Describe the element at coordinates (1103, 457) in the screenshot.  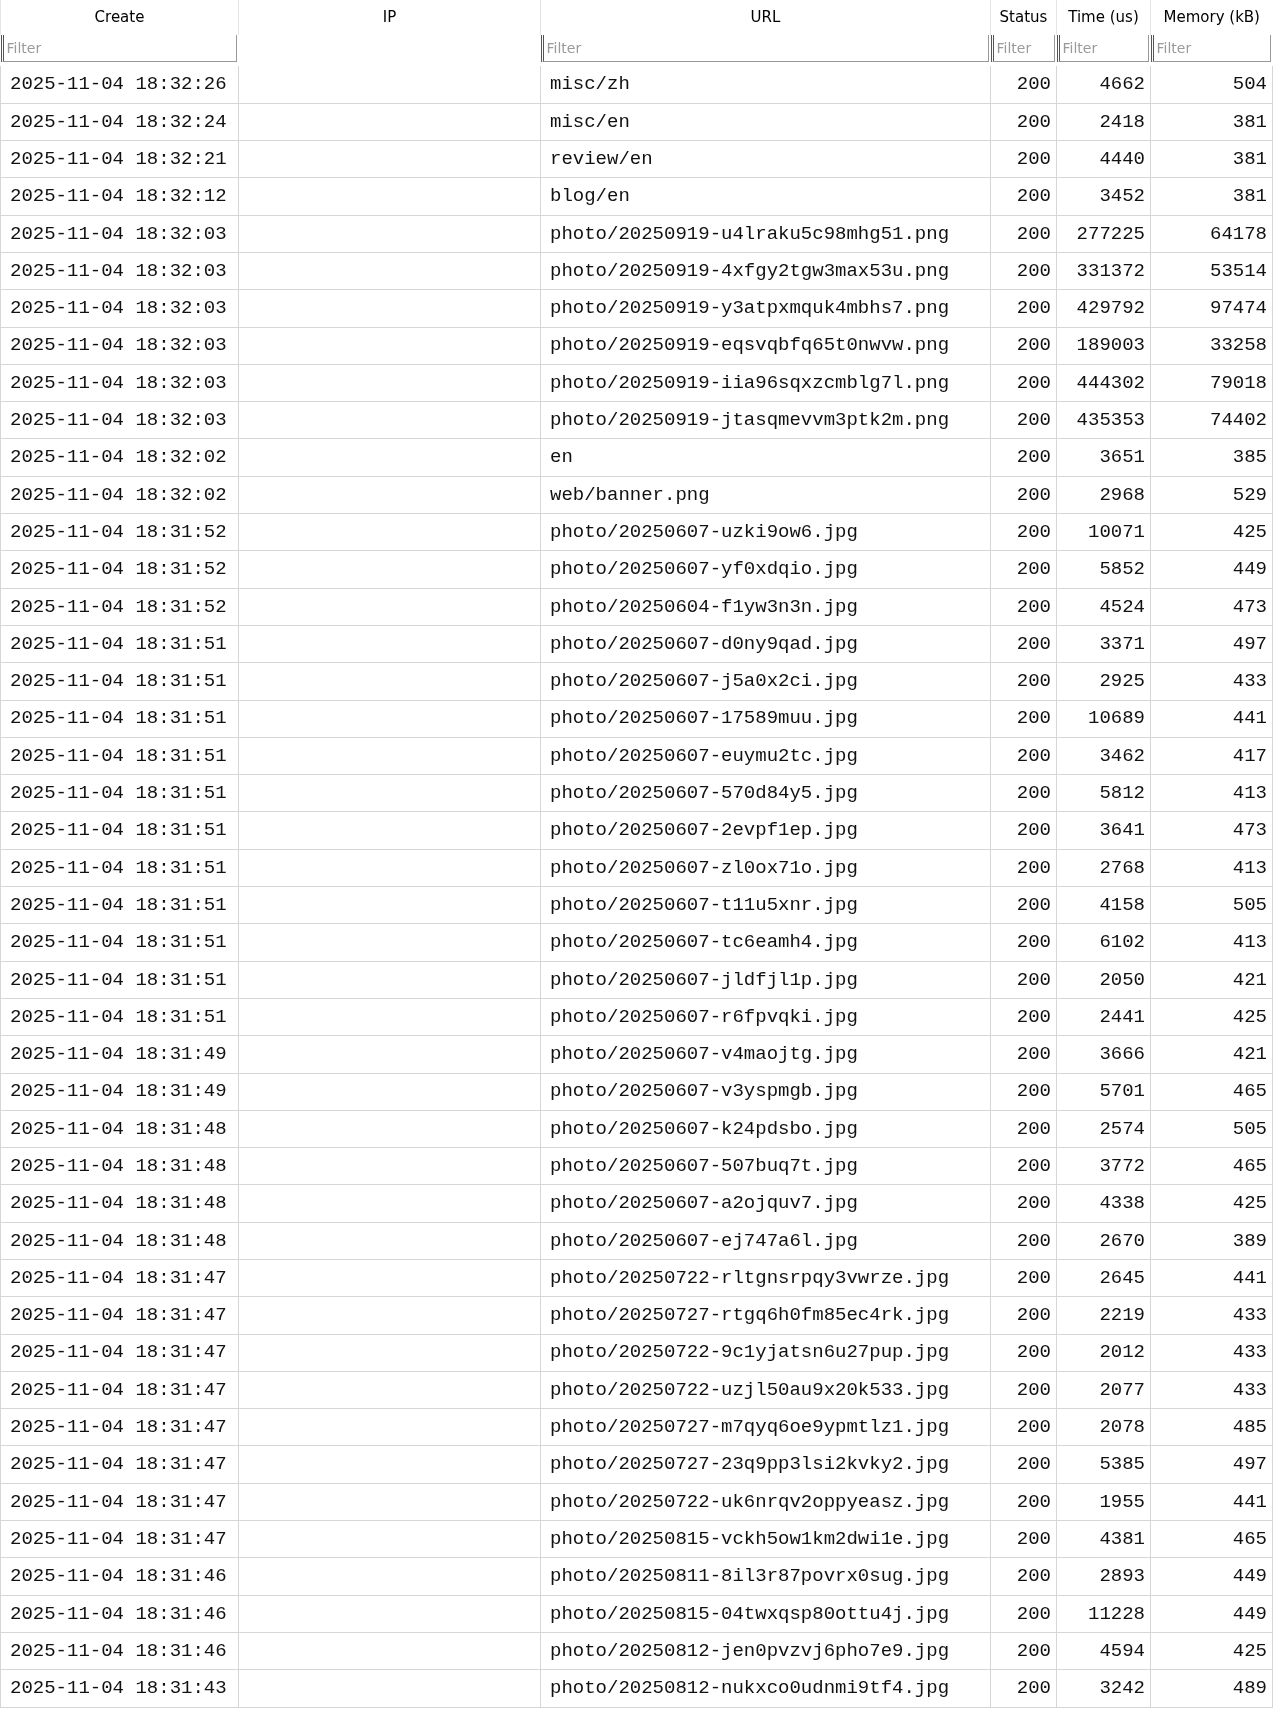
I see `table-cell: 3651` at that location.